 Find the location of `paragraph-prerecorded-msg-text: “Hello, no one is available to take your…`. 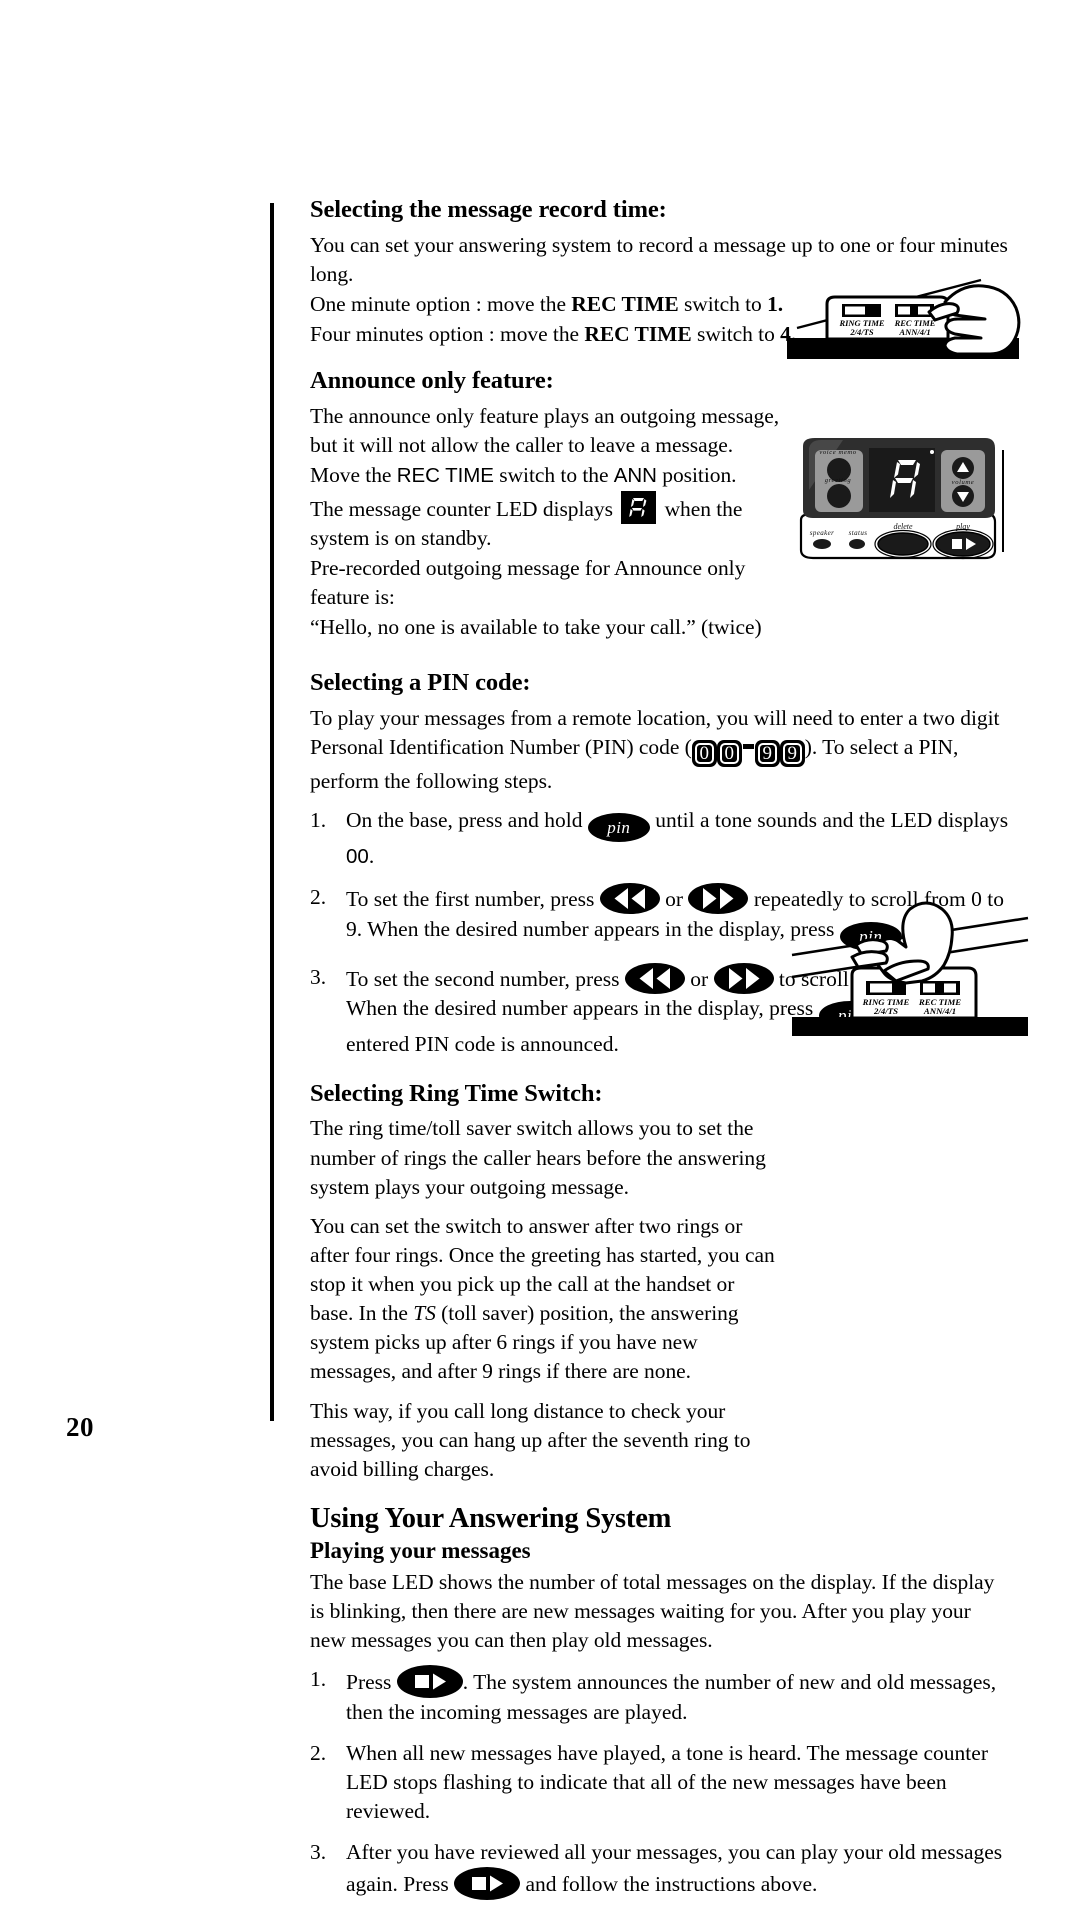

paragraph-prerecorded-msg-text: “Hello, no one is available to take your… is located at coordinates (536, 627).